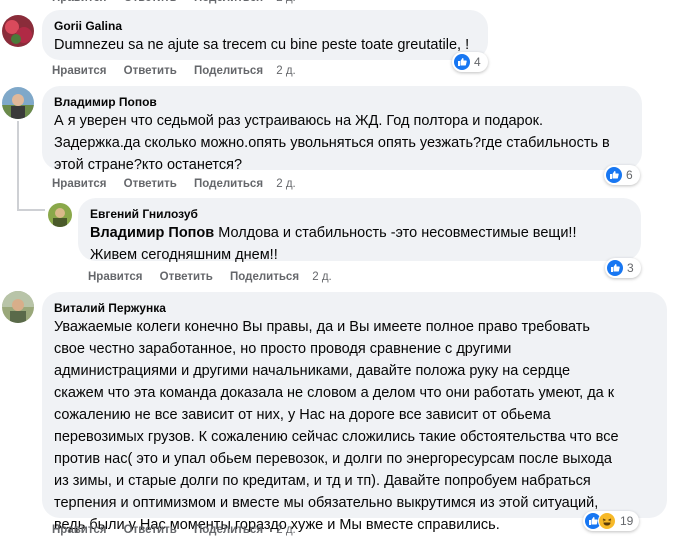 The width and height of the screenshot is (675, 541). I want to click on comment-author: Gorii Galina, so click(265, 26).